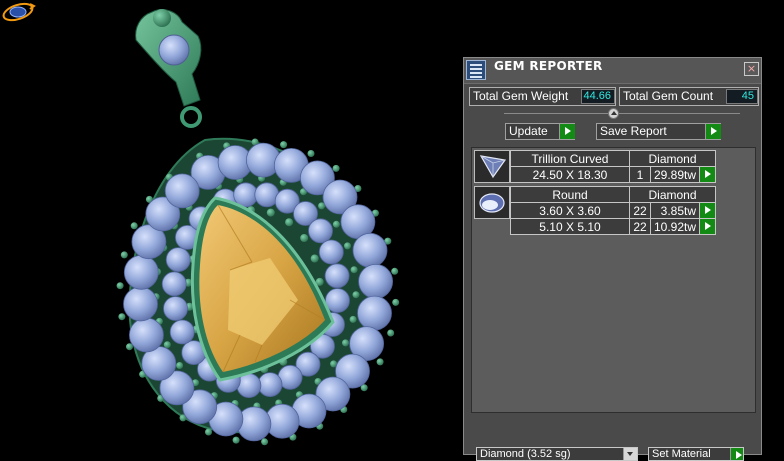 The width and height of the screenshot is (784, 461). I want to click on total-count-box: Total Gem Count 45, so click(689, 96).